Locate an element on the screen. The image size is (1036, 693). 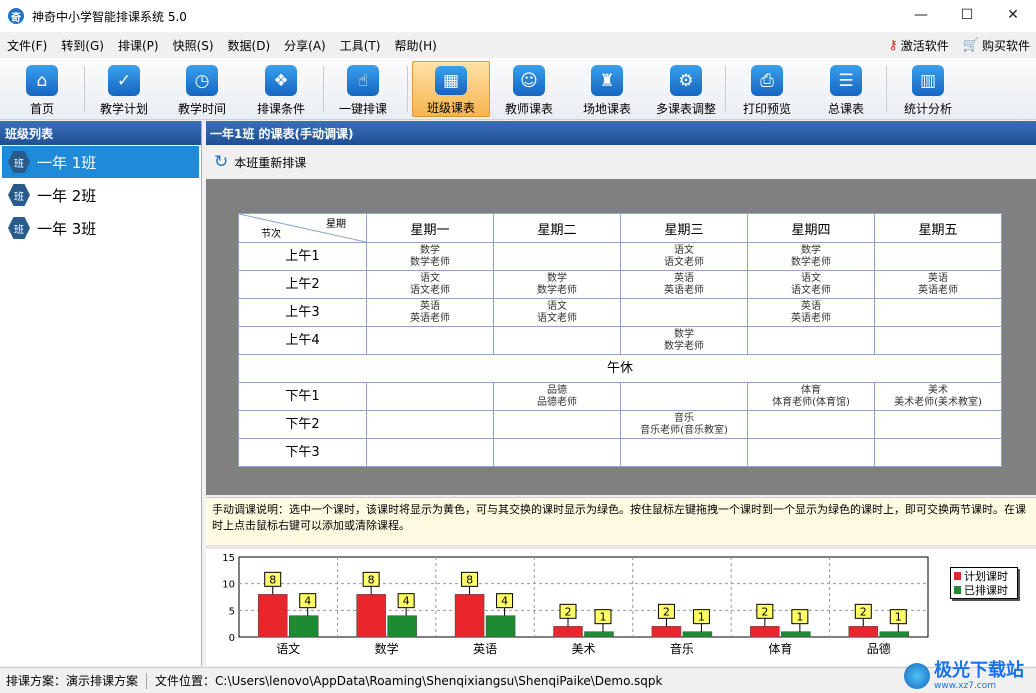
y-tick-label: 15 is located at coordinates (228, 558).